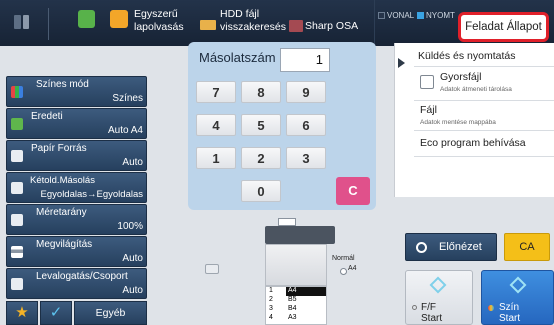 The image size is (554, 325). I want to click on key-3: 3, so click(306, 158).